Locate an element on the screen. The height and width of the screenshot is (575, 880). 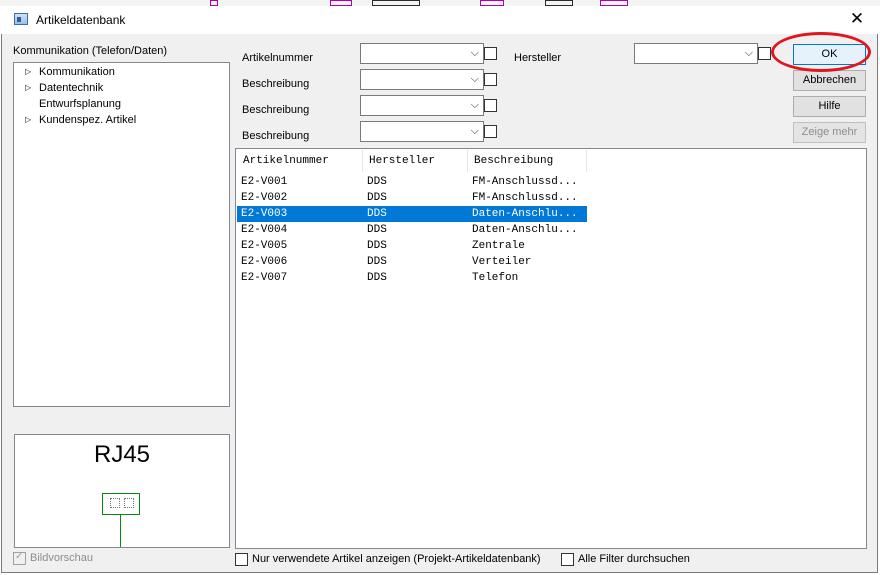
window-title: Artikeldatenbank is located at coordinates (81, 20).